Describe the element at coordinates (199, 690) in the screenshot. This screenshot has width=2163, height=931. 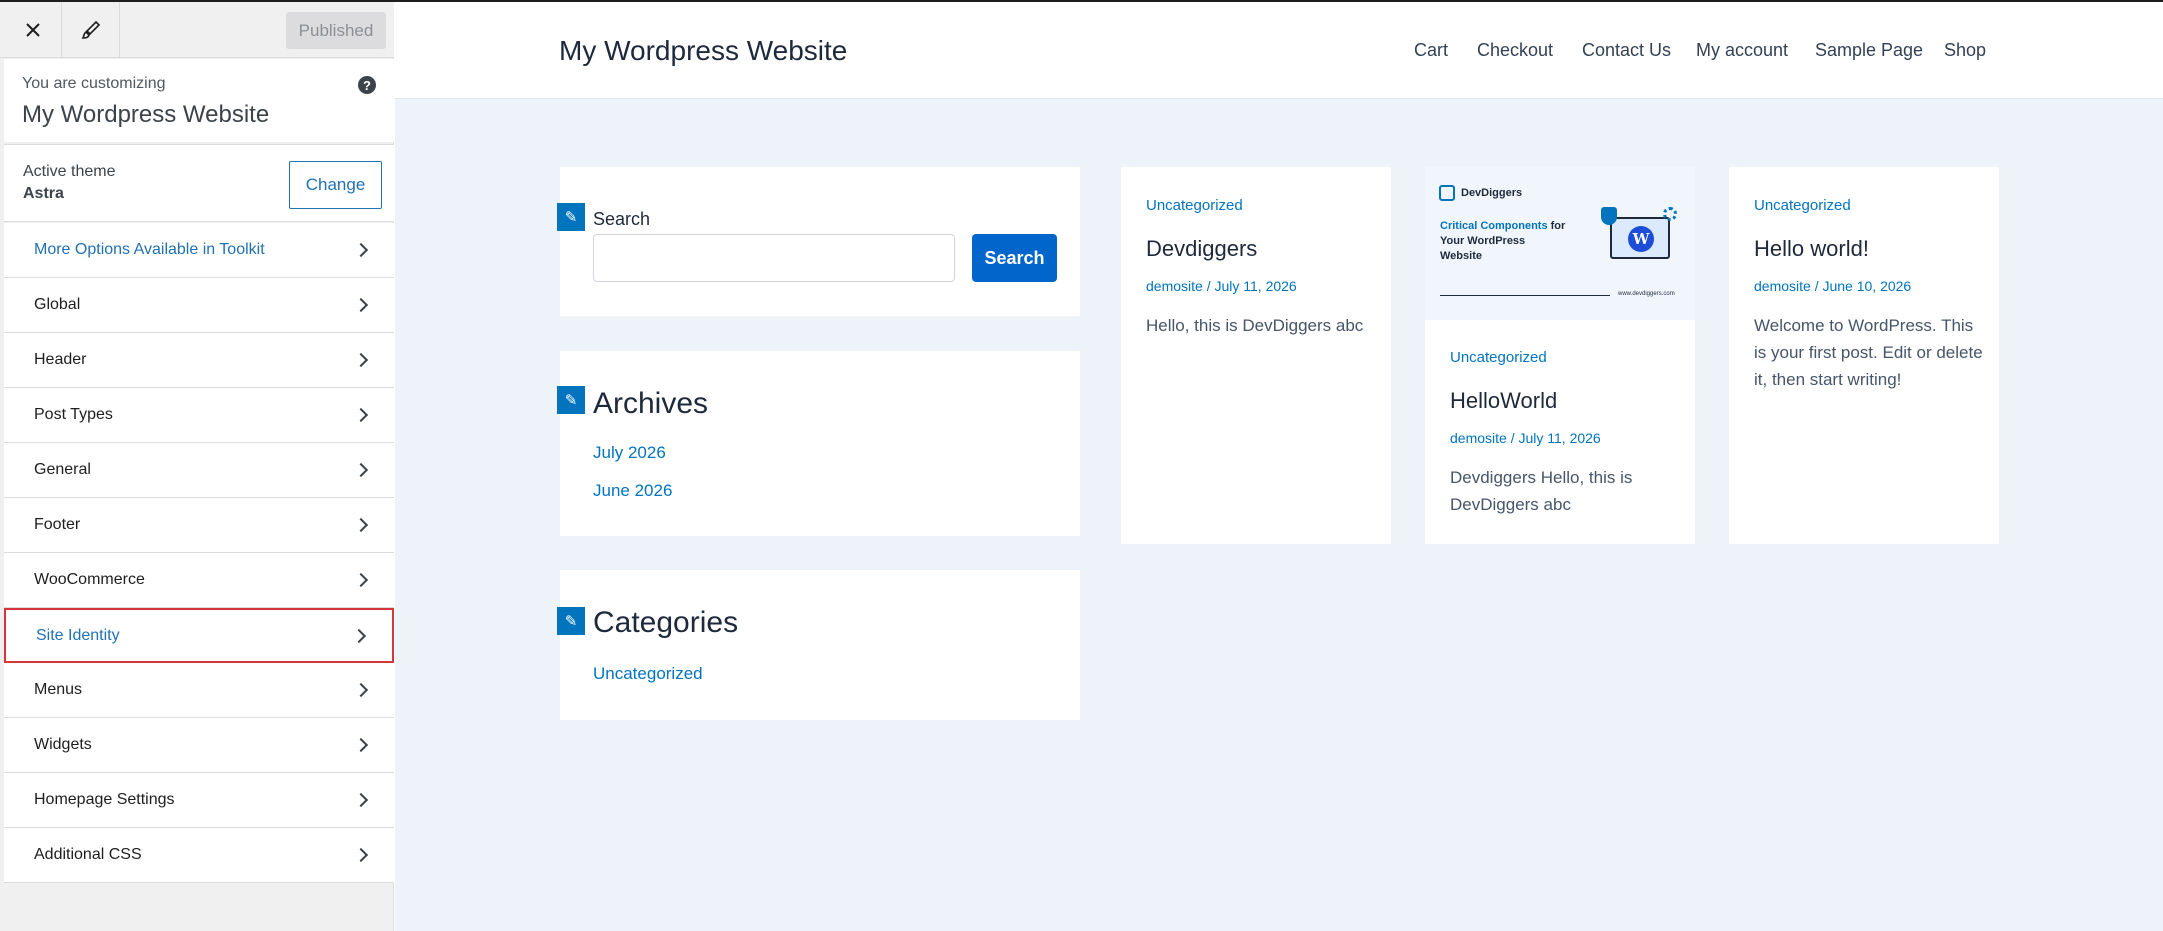
I see `menu-item-menus: Menus` at that location.